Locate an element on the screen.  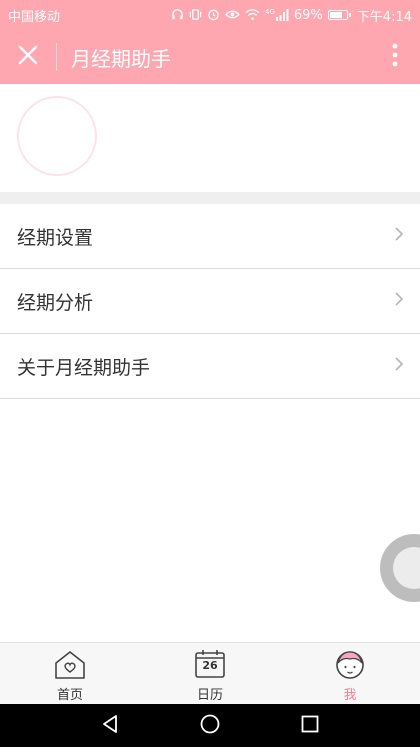
menu-item-period-settings: 经期设置 is located at coordinates (210, 236).